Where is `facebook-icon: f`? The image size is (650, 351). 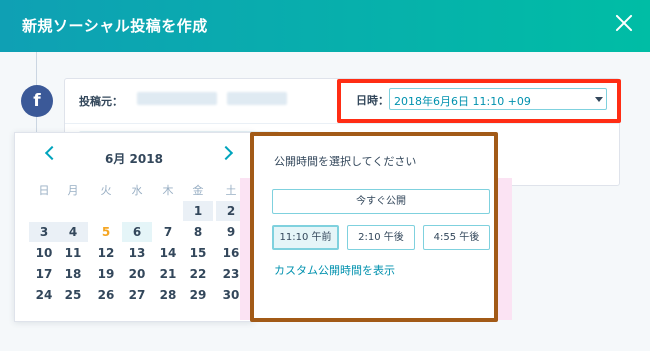 facebook-icon: f is located at coordinates (37, 101).